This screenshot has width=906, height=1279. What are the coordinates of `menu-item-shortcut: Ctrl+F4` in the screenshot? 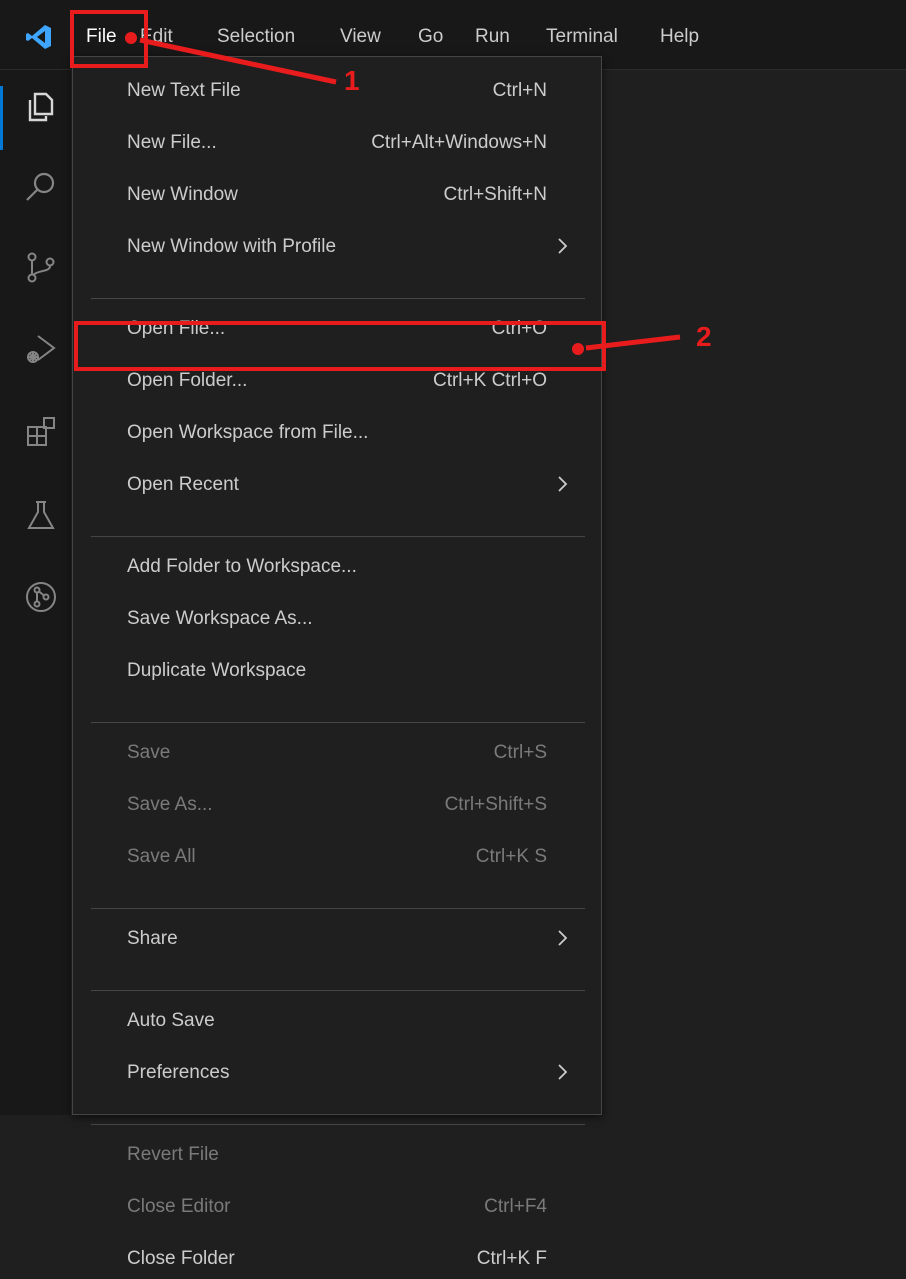 It's located at (515, 1206).